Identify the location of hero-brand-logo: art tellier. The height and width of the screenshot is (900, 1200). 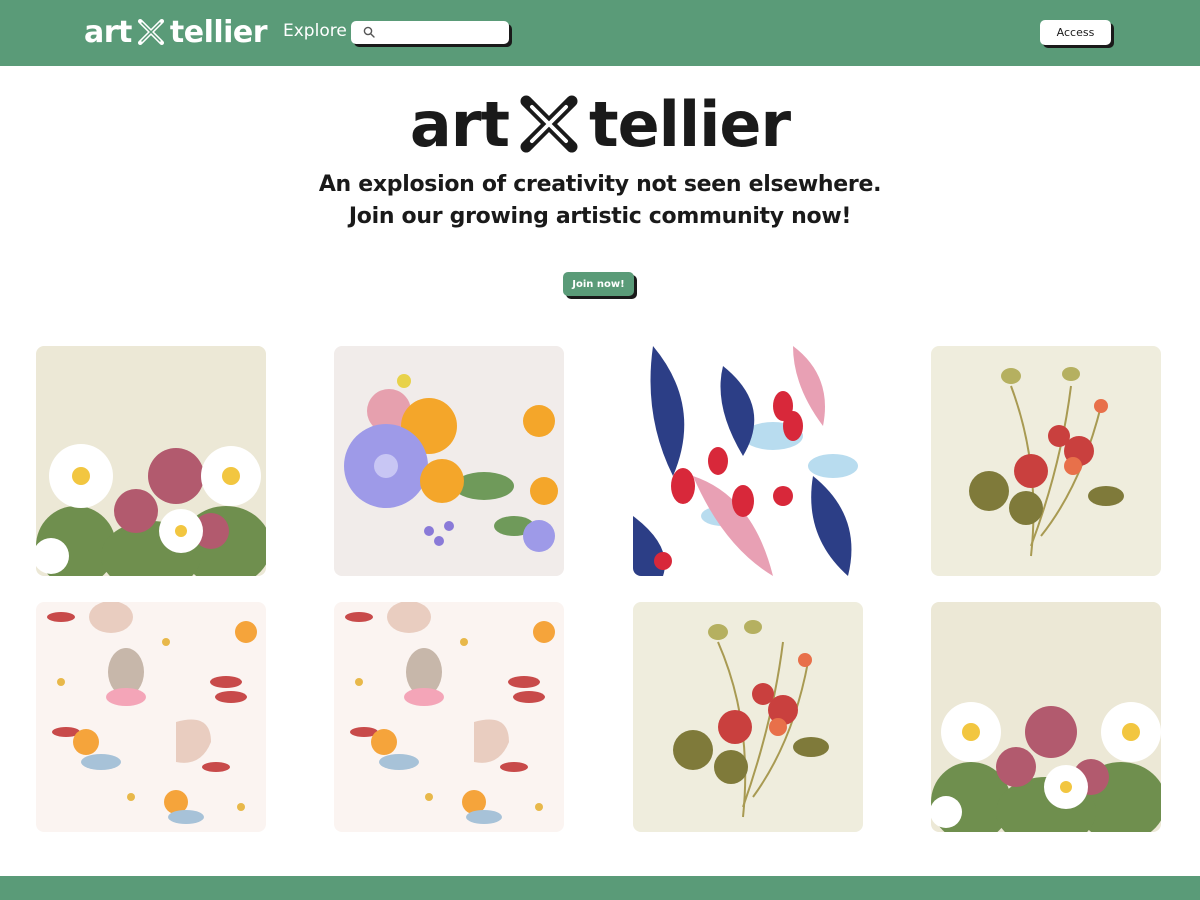
(600, 124).